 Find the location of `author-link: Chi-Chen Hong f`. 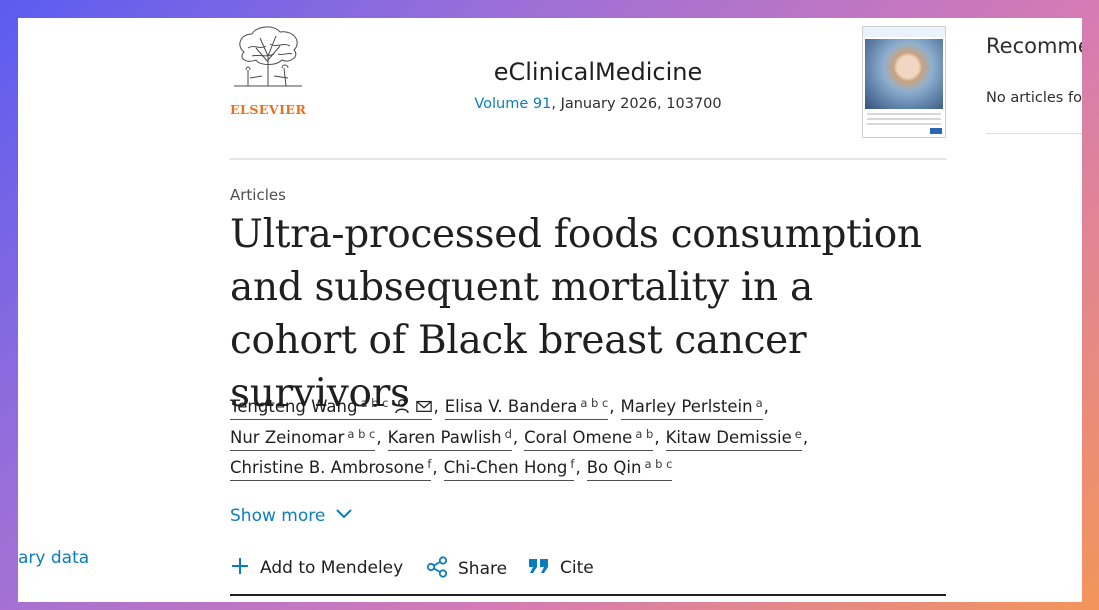

author-link: Chi-Chen Hong f is located at coordinates (509, 469).